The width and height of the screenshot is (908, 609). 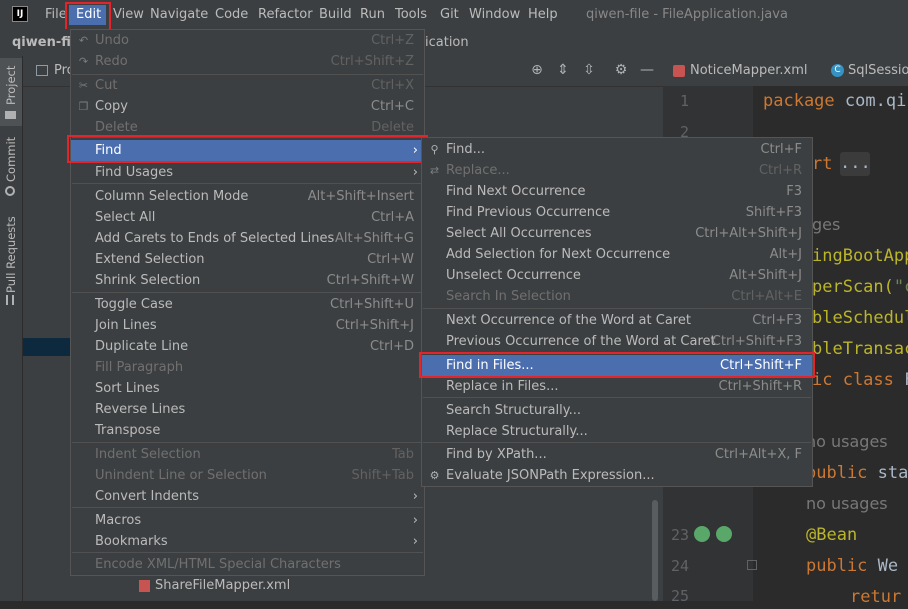 I want to click on edit-menu-convert-indents: Convert Indents ›, so click(x=247, y=496).